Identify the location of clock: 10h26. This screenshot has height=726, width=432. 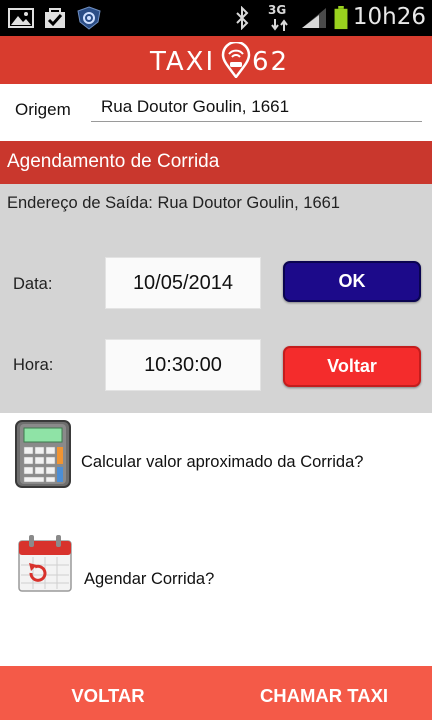
(389, 17).